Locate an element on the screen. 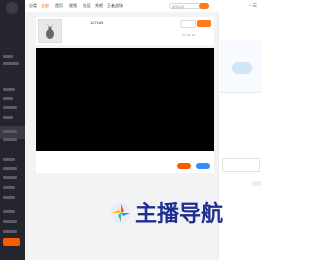 This screenshot has width=320, height=260. nav-item: 视频 is located at coordinates (73, 6).